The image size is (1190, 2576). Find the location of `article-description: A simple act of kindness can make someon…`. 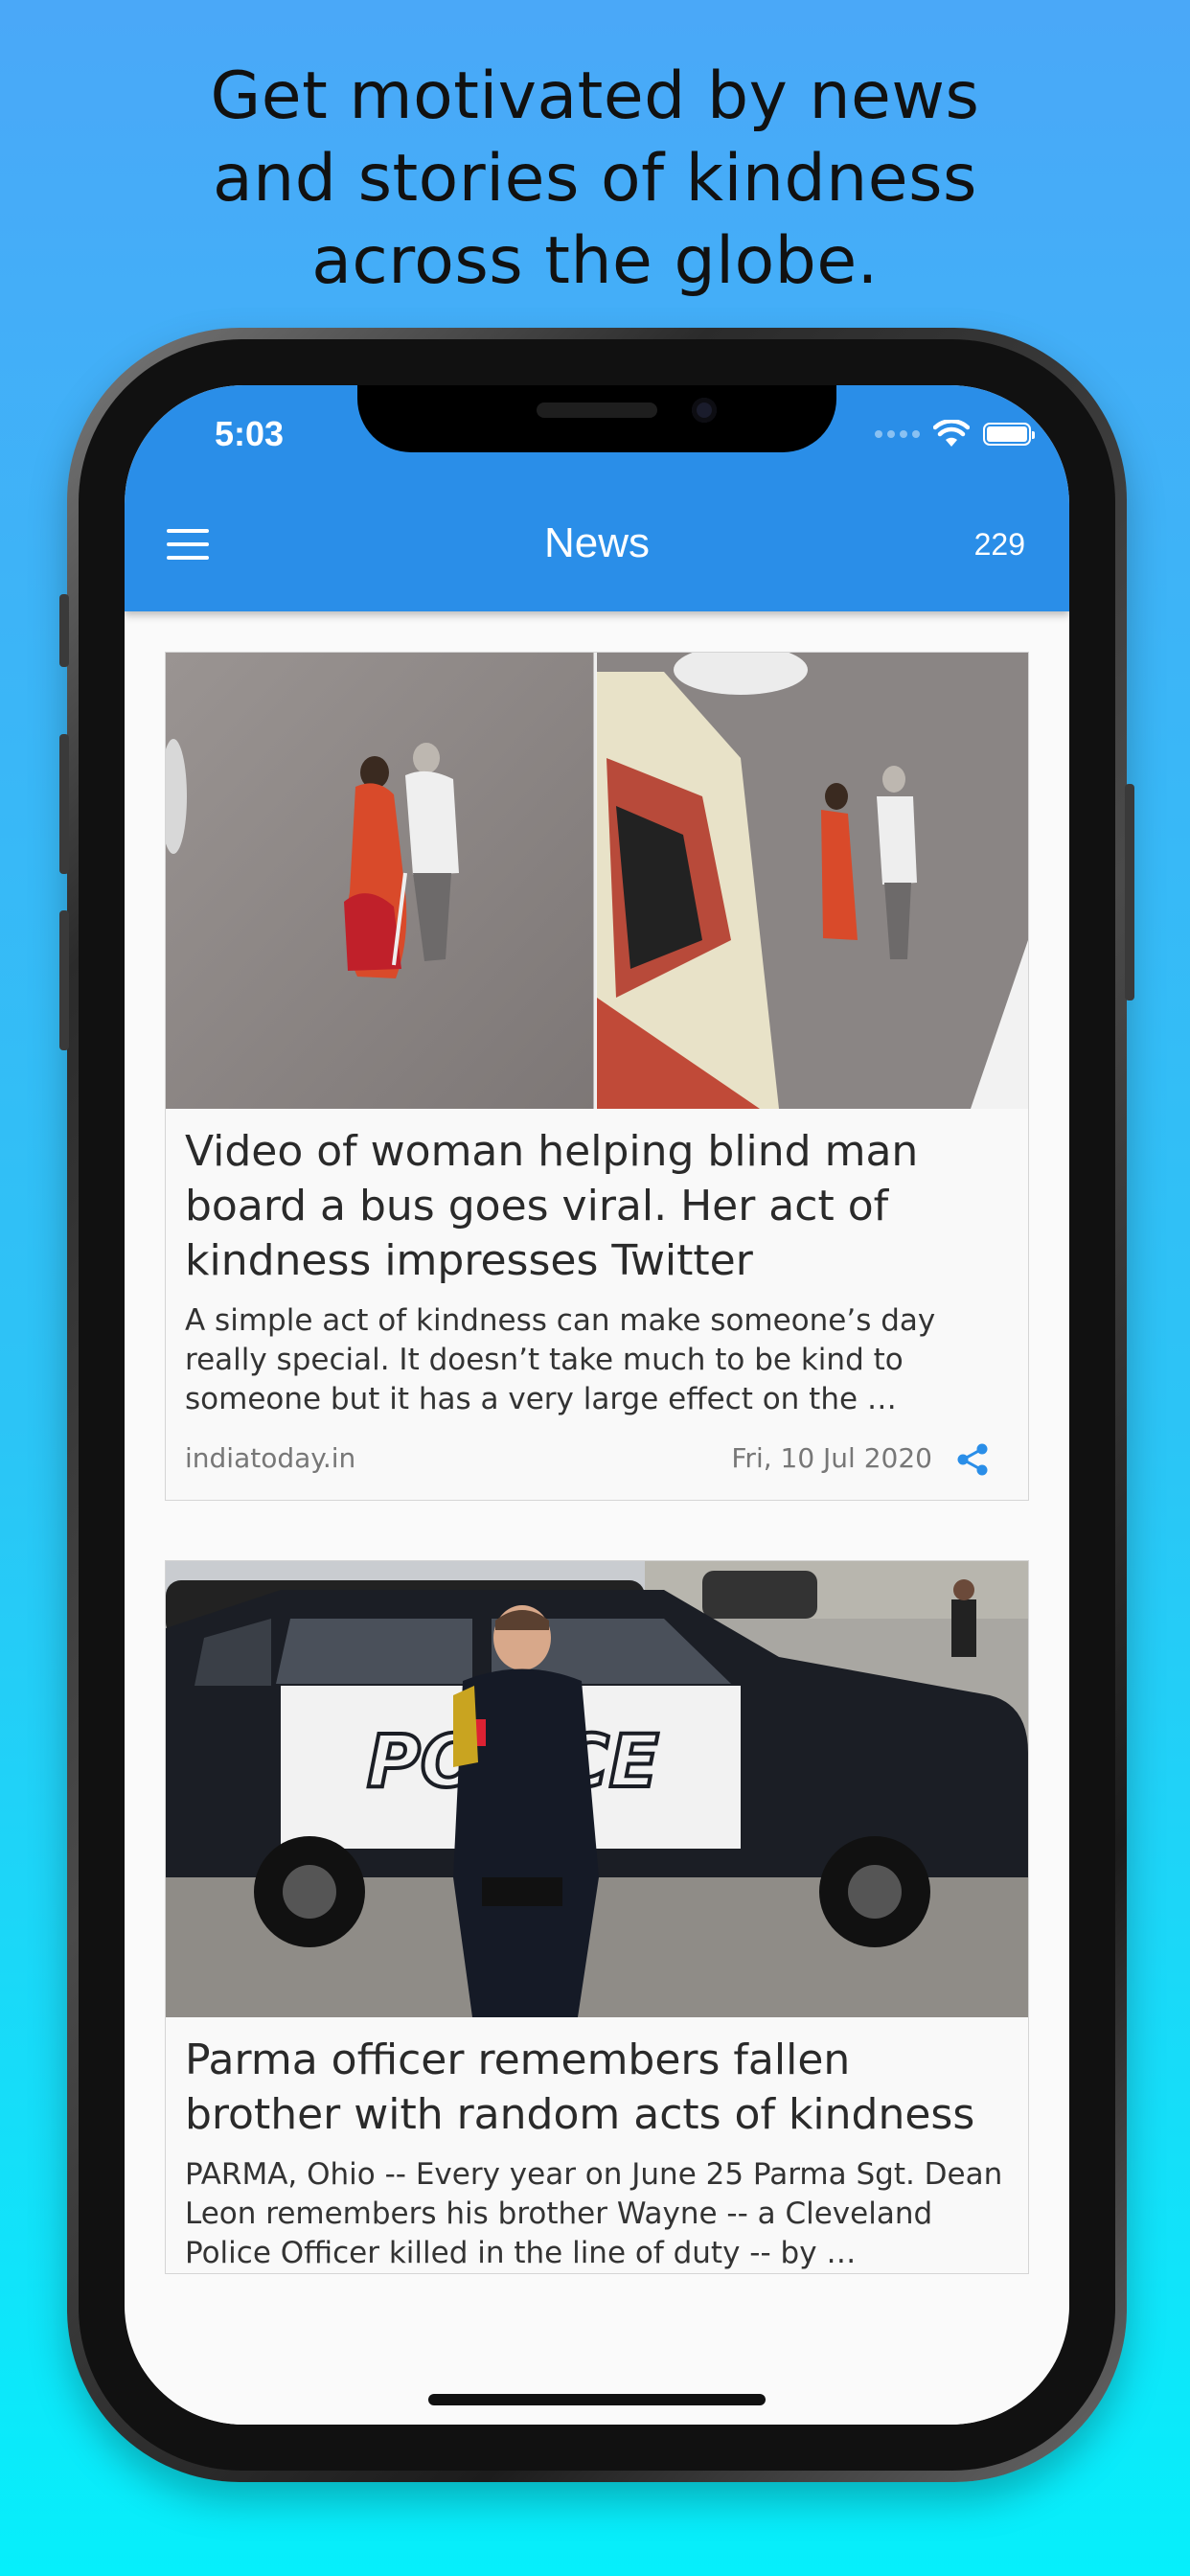

article-description: A simple act of kindness can make someon… is located at coordinates (560, 1359).